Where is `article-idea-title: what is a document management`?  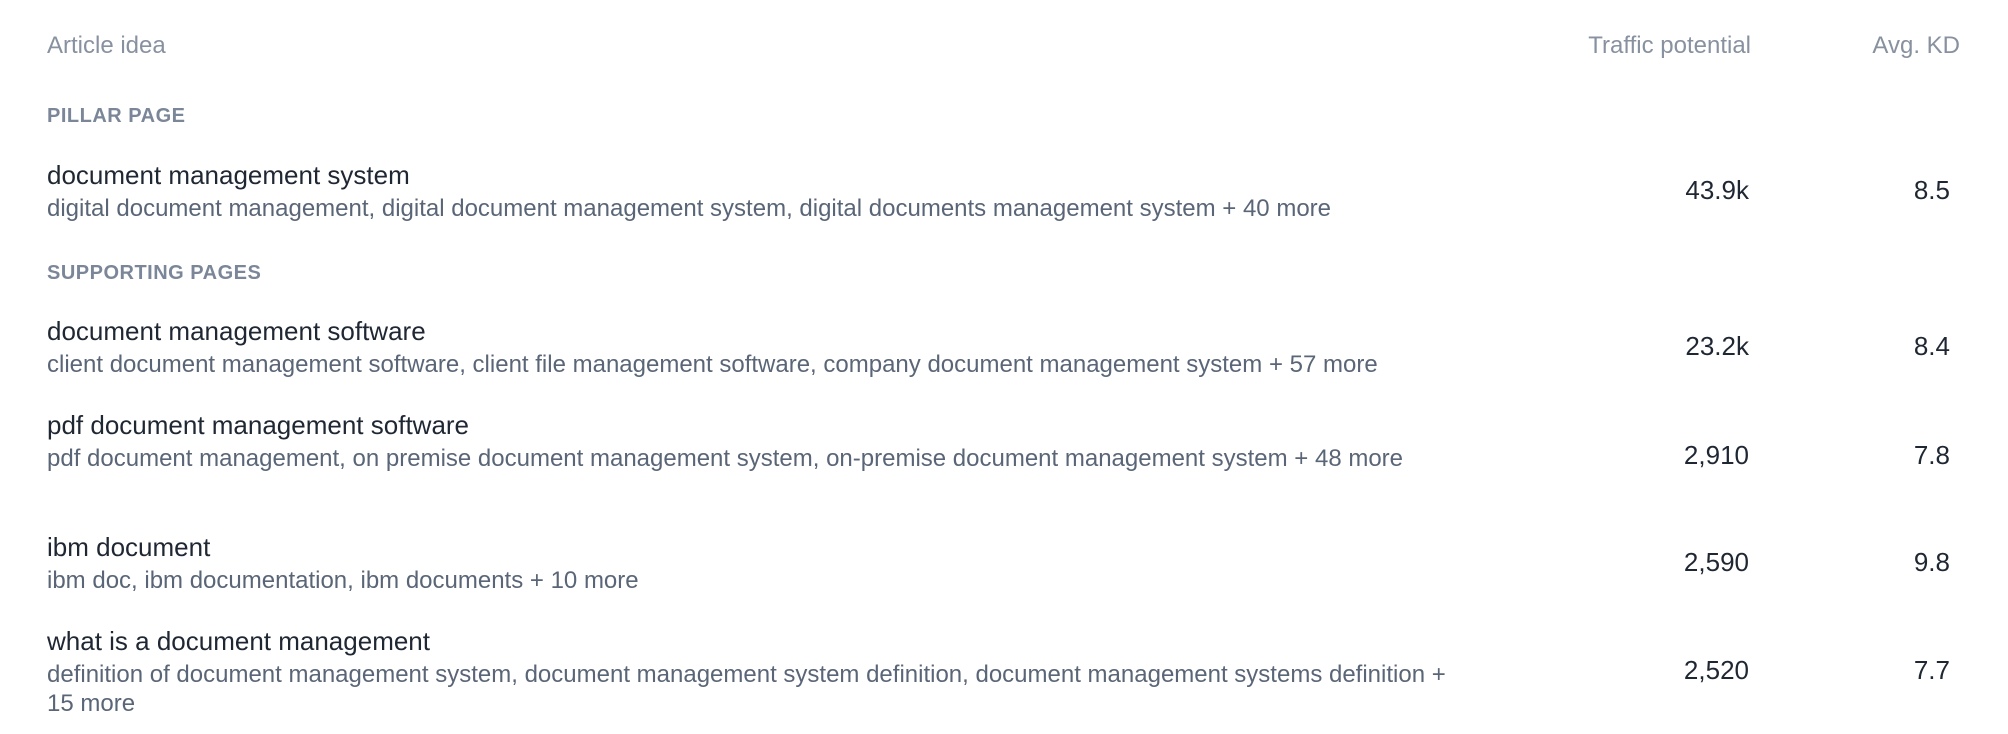
article-idea-title: what is a document management is located at coordinates (238, 641).